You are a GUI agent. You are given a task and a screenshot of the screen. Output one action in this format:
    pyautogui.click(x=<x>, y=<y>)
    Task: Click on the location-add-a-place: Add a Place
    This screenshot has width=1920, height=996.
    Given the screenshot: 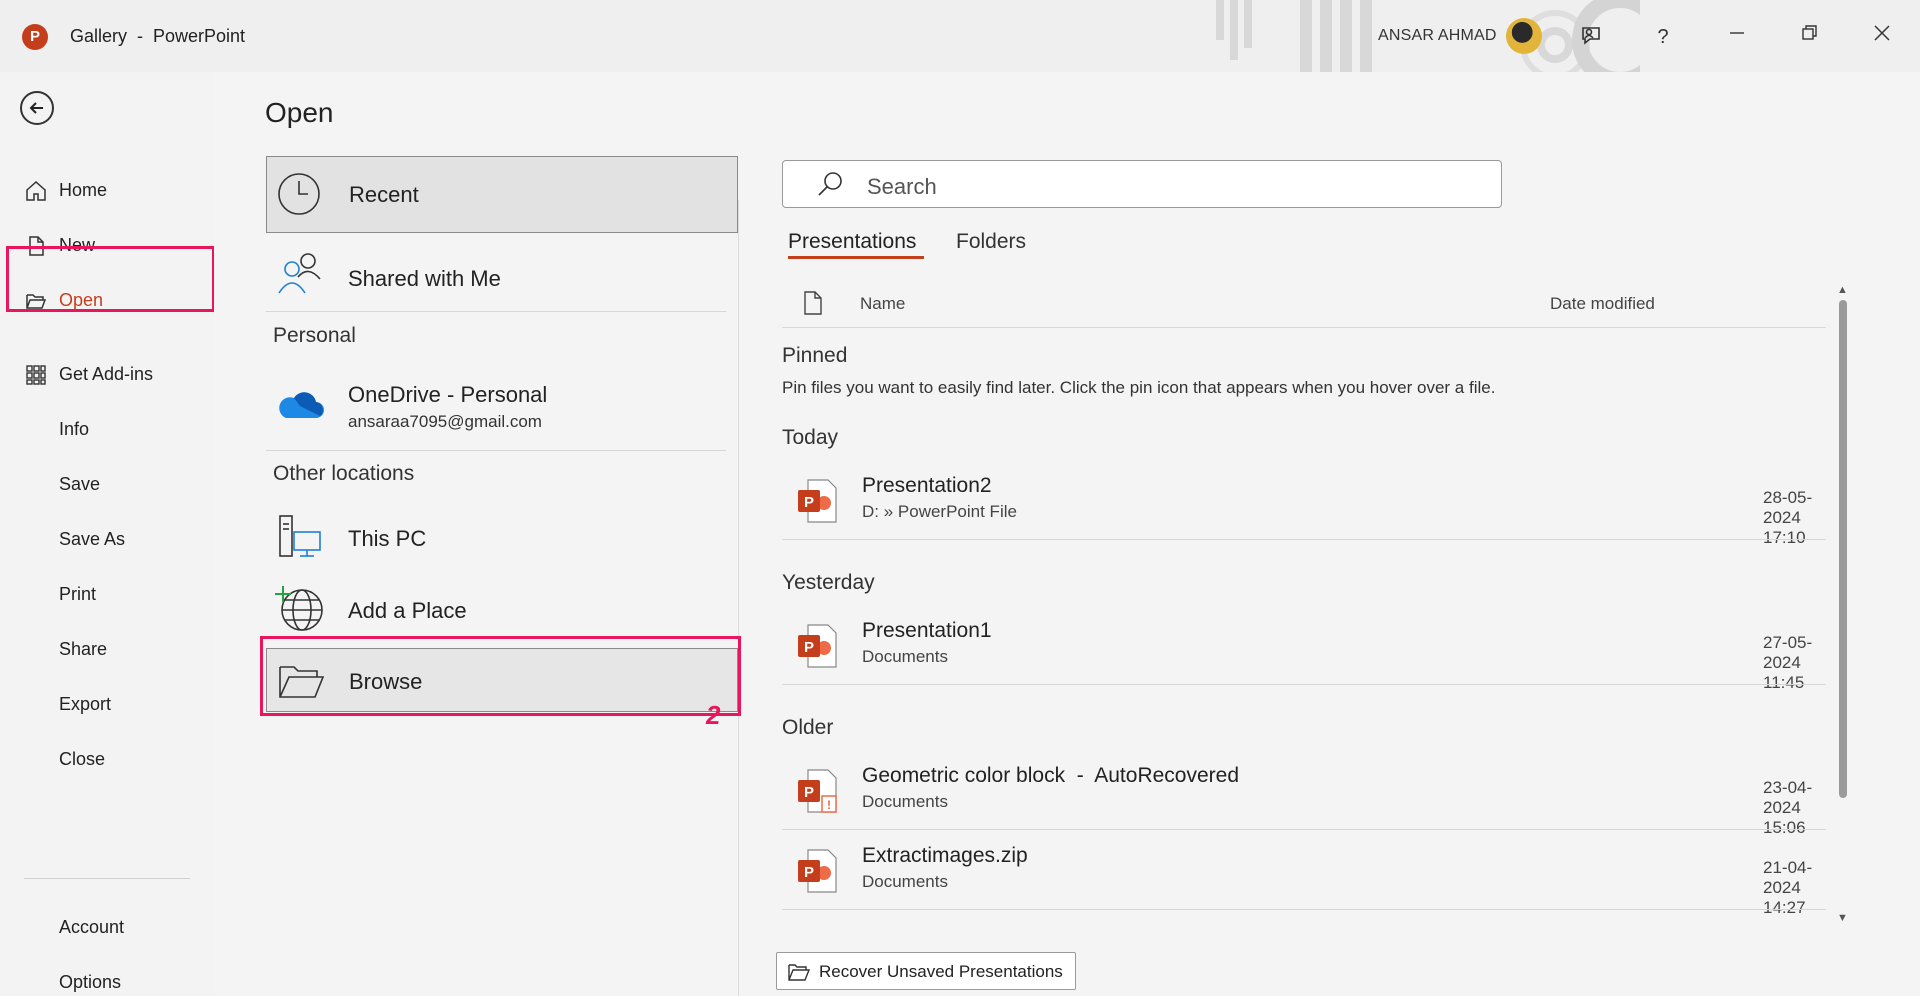 What is the action you would take?
    pyautogui.click(x=502, y=608)
    